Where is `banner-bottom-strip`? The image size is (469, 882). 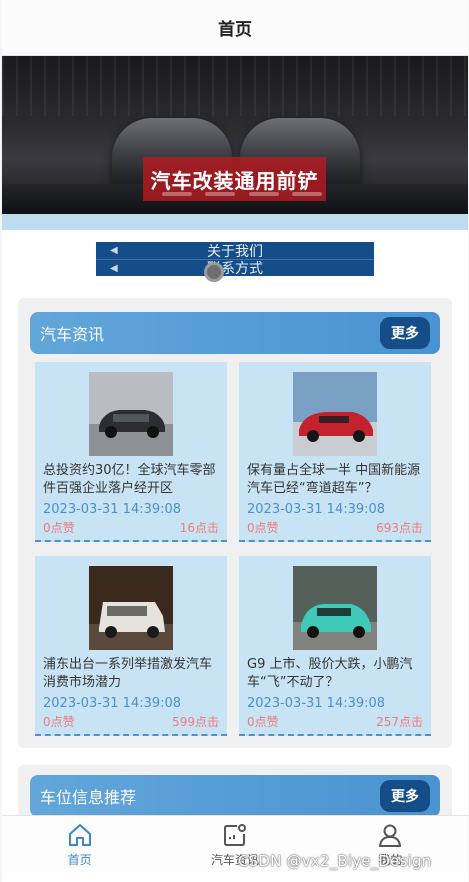 banner-bottom-strip is located at coordinates (235, 222).